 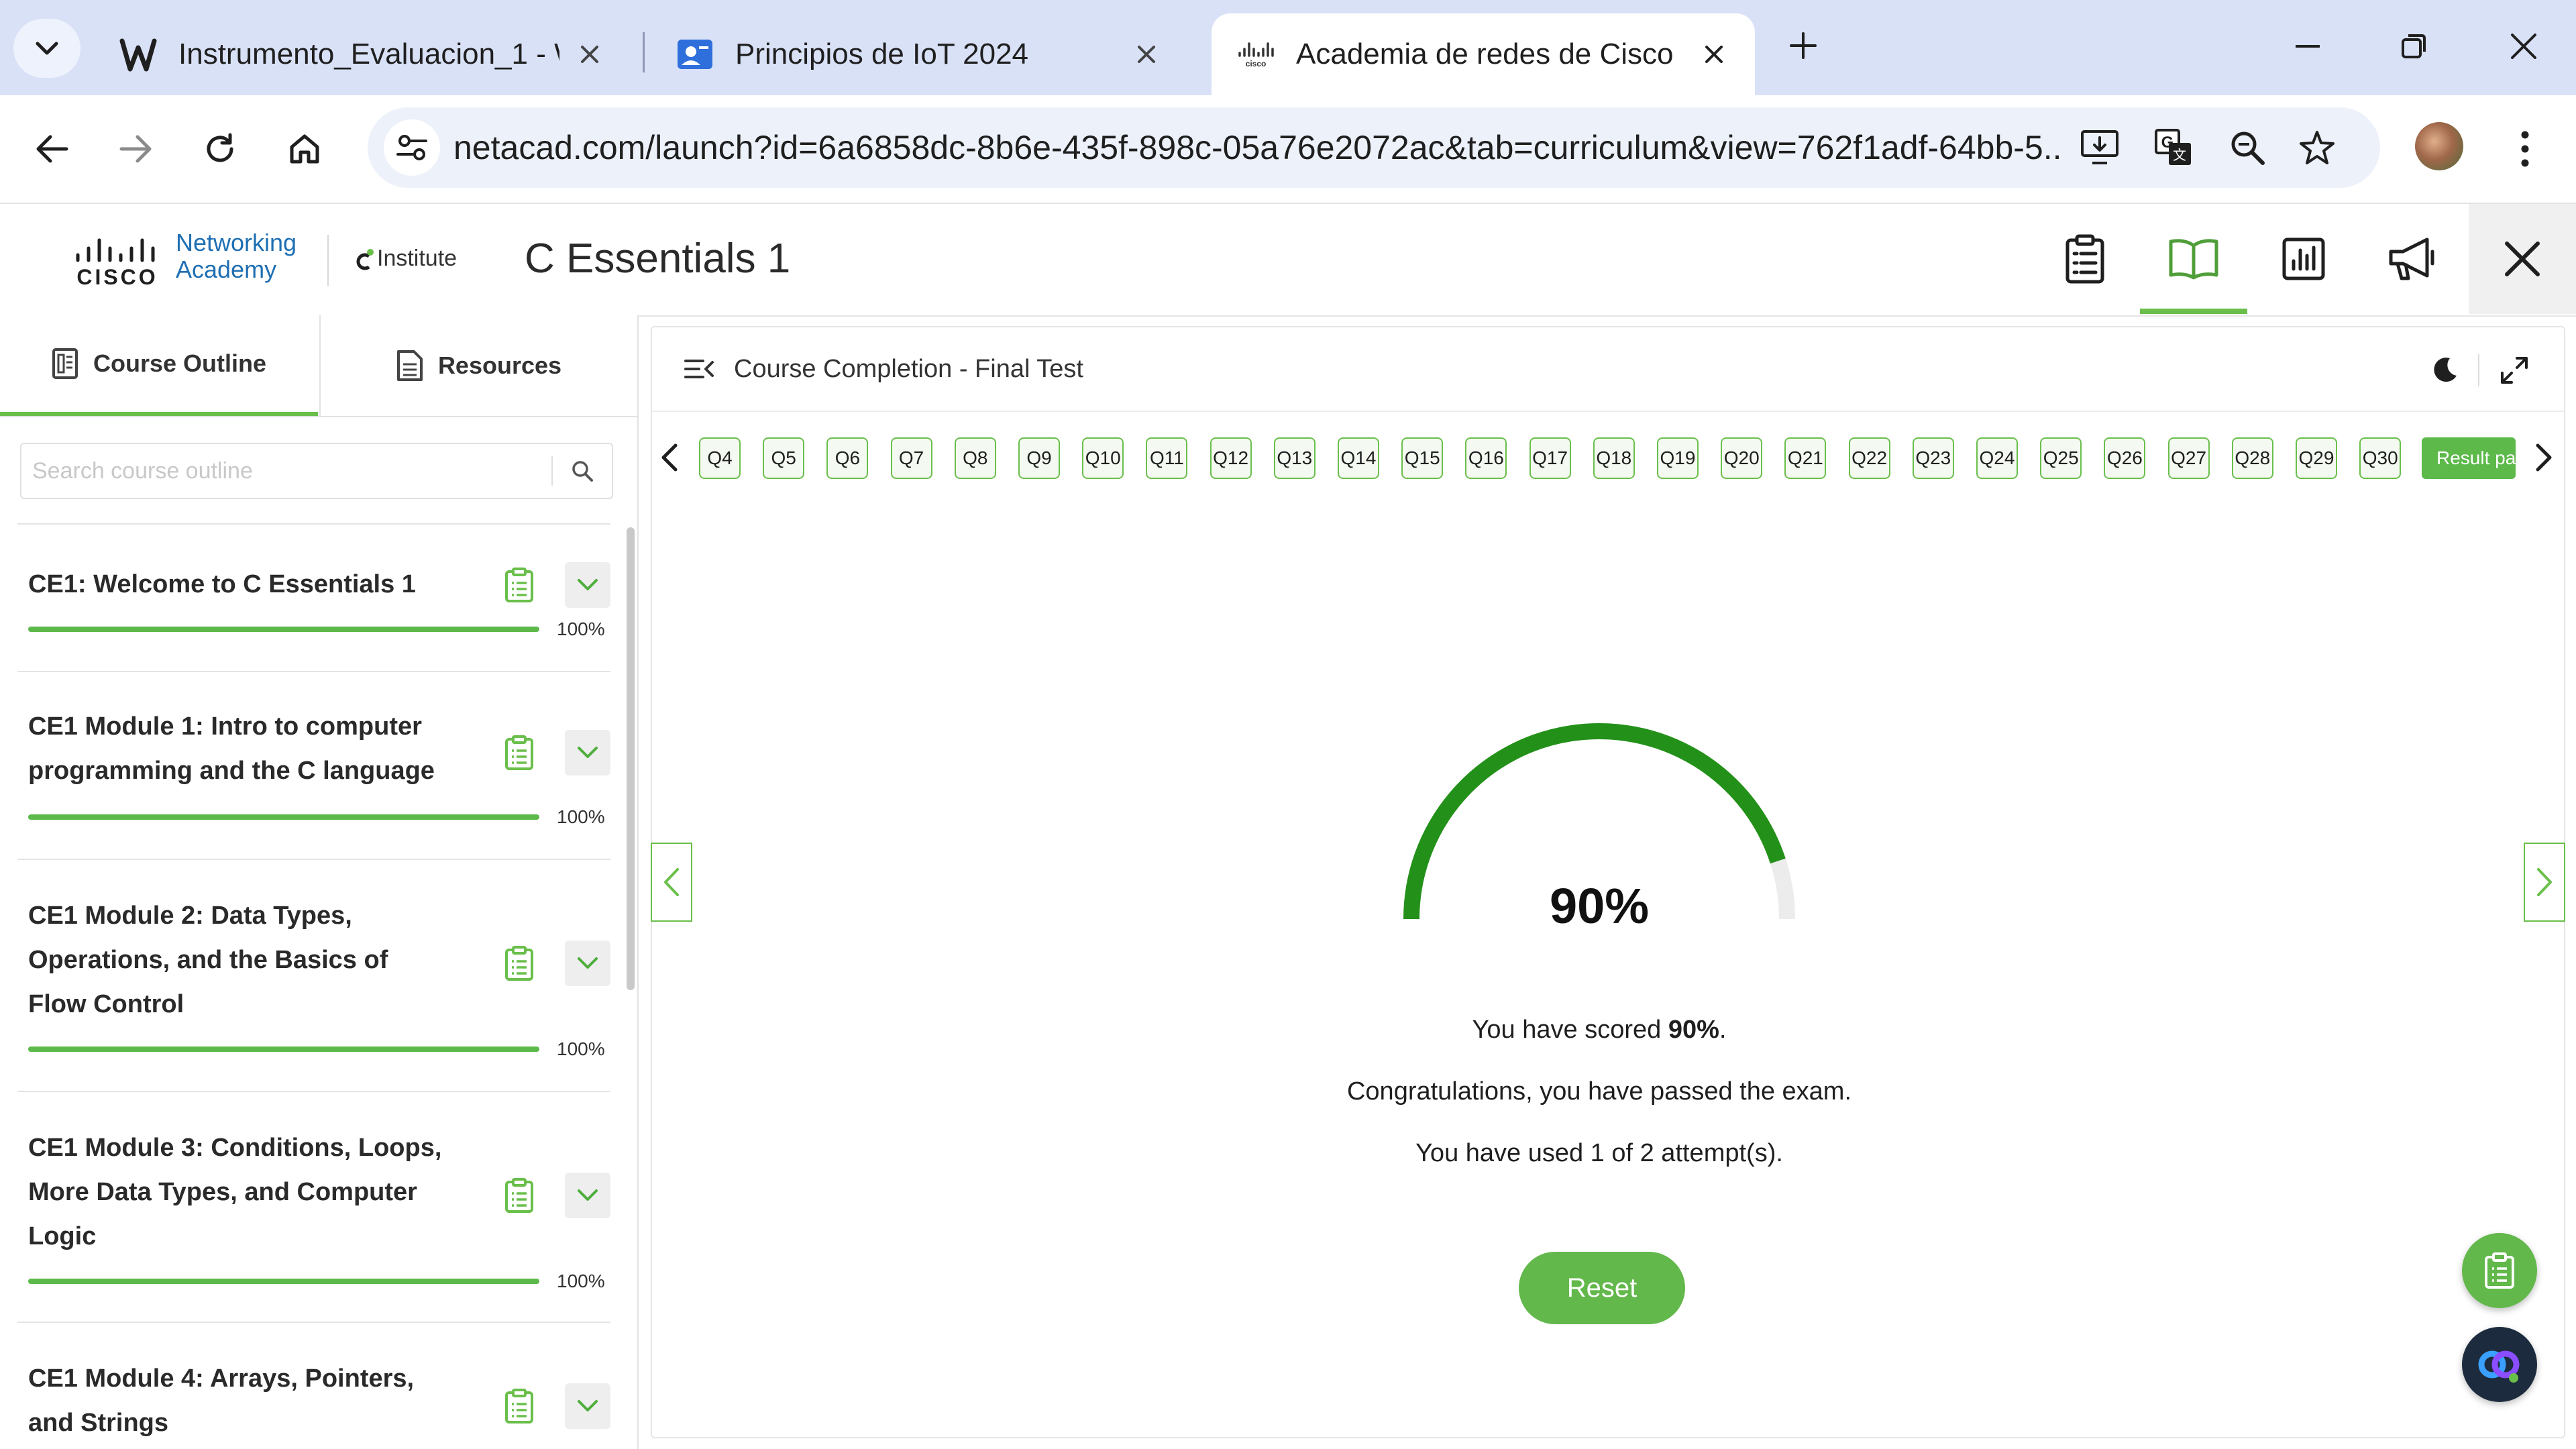 What do you see at coordinates (1039, 458) in the screenshot?
I see `question-button: Q9` at bounding box center [1039, 458].